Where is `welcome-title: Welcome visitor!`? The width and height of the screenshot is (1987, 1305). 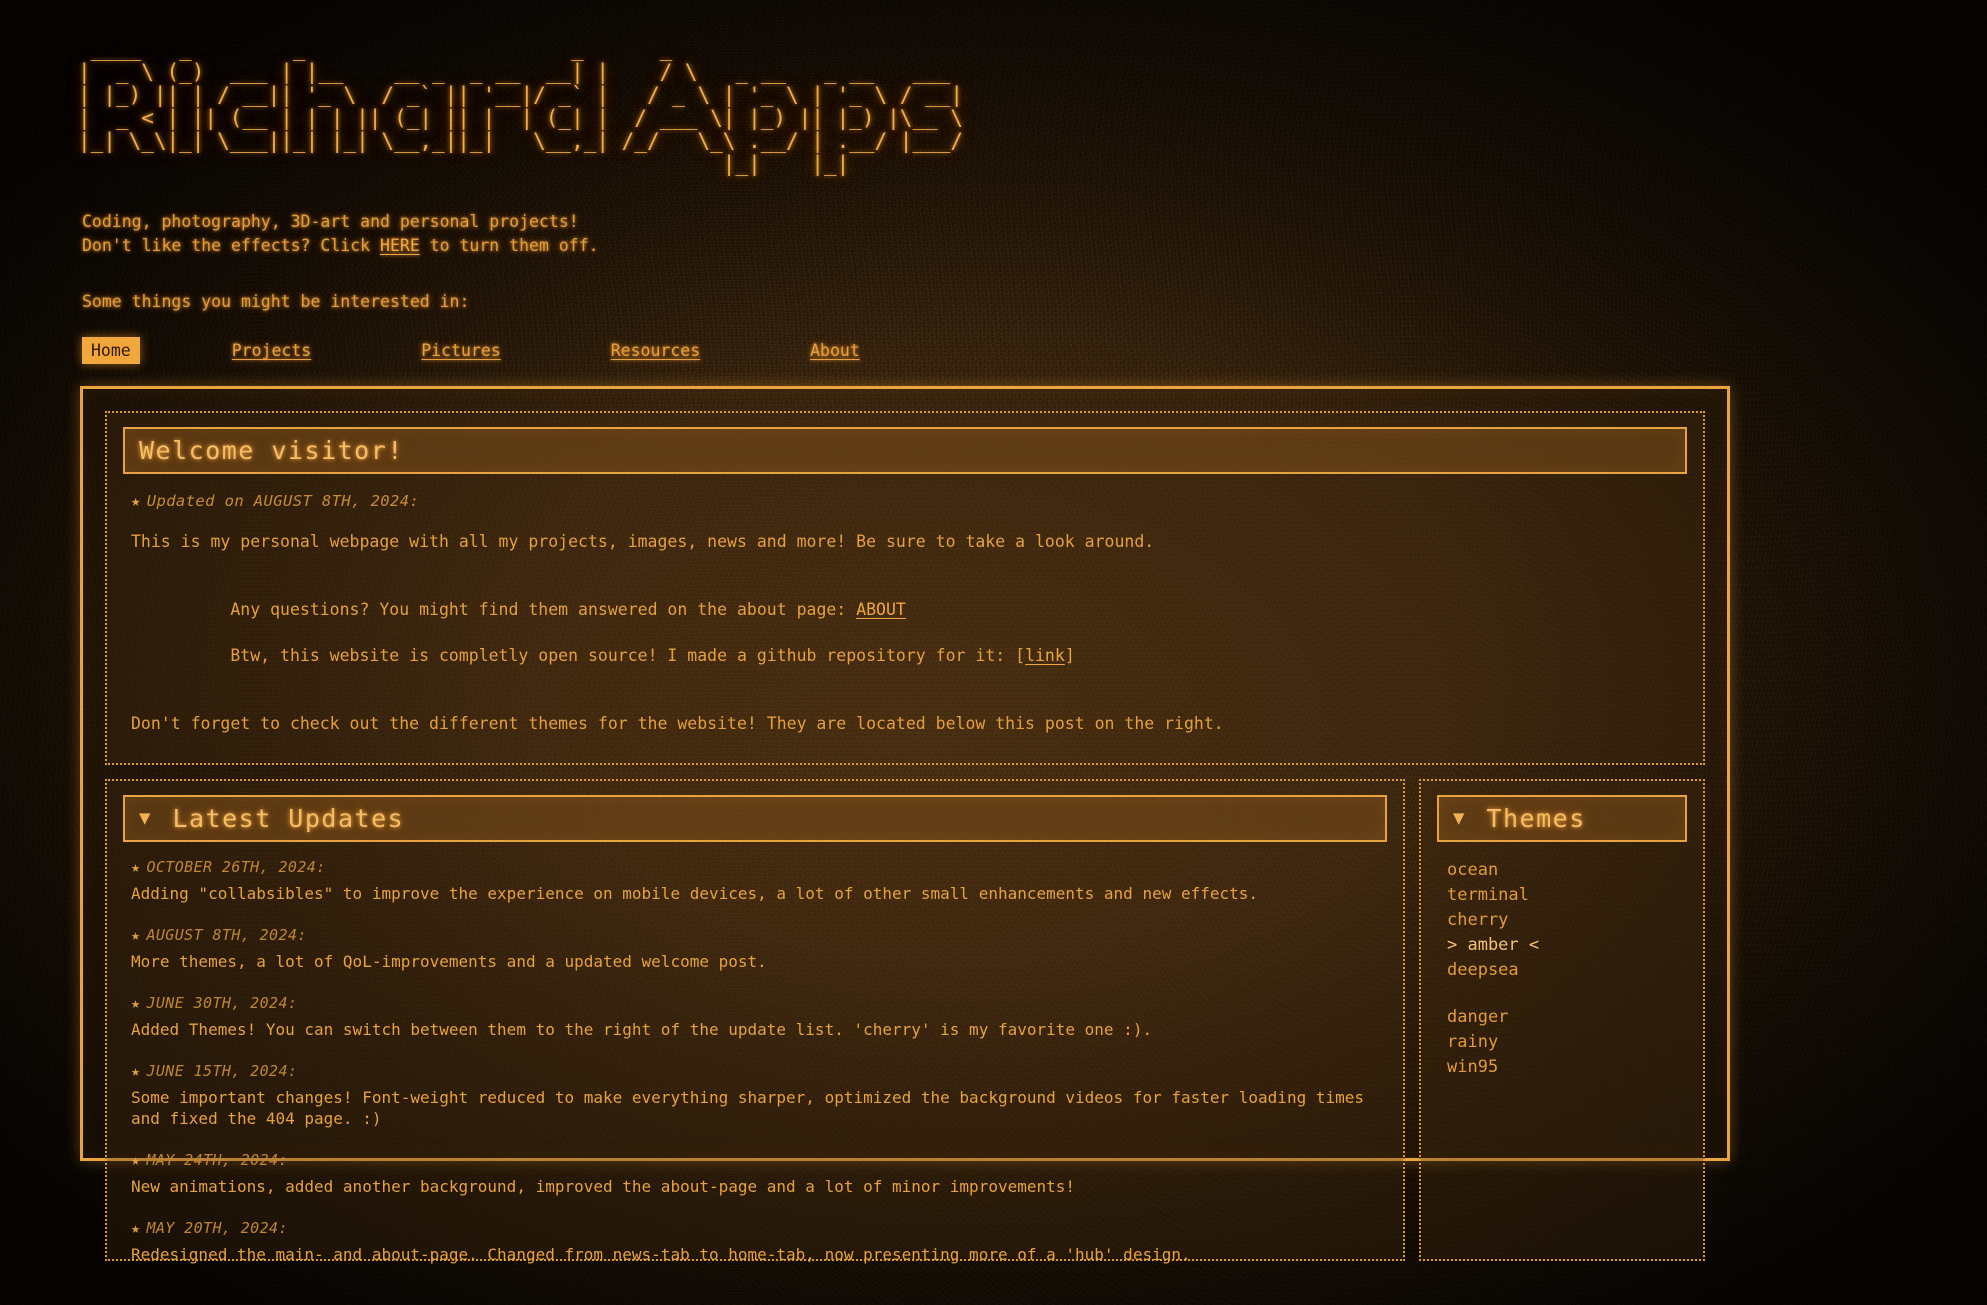
welcome-title: Welcome visitor! is located at coordinates (271, 450).